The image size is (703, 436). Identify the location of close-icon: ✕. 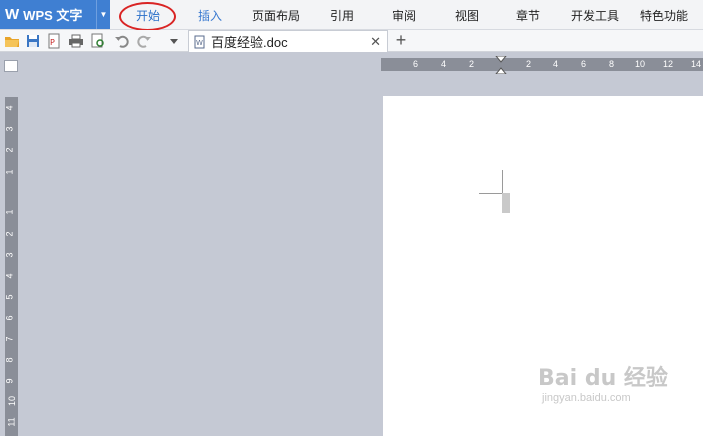
(375, 42).